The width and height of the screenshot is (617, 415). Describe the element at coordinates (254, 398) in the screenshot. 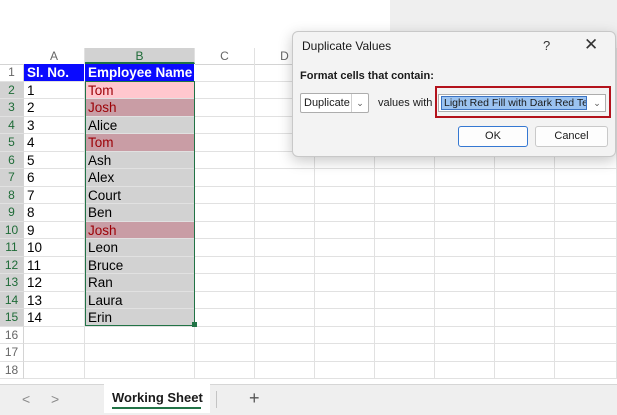

I see `add-sheet-icon: +` at that location.